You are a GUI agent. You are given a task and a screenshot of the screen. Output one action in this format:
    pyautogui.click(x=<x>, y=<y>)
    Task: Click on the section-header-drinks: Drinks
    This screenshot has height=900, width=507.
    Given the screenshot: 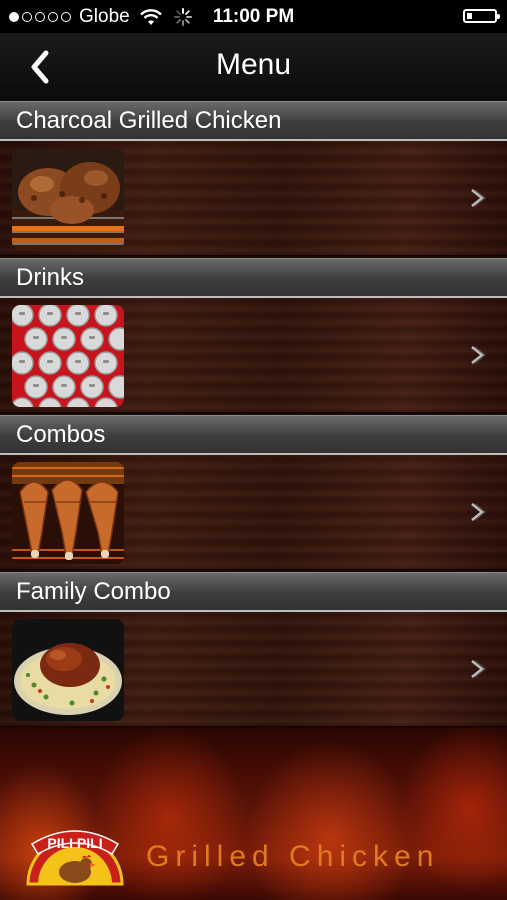 What is the action you would take?
    pyautogui.click(x=253, y=278)
    